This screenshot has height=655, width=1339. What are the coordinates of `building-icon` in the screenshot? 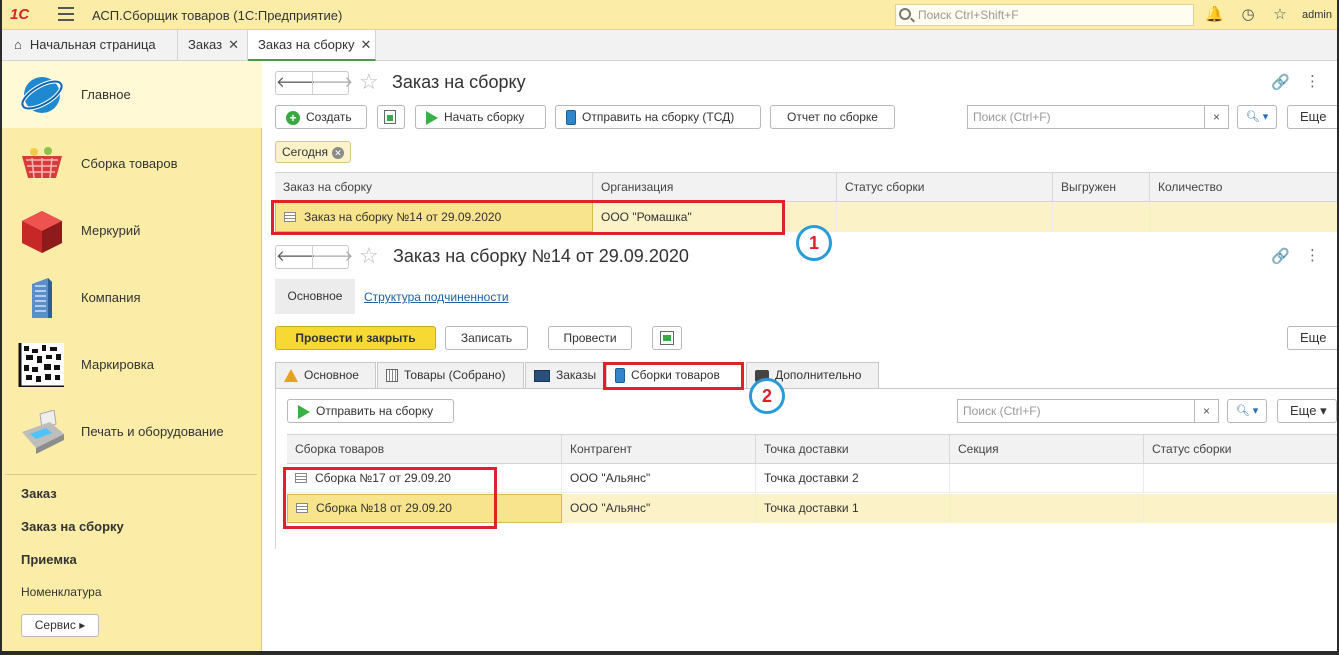 It's located at (42, 298).